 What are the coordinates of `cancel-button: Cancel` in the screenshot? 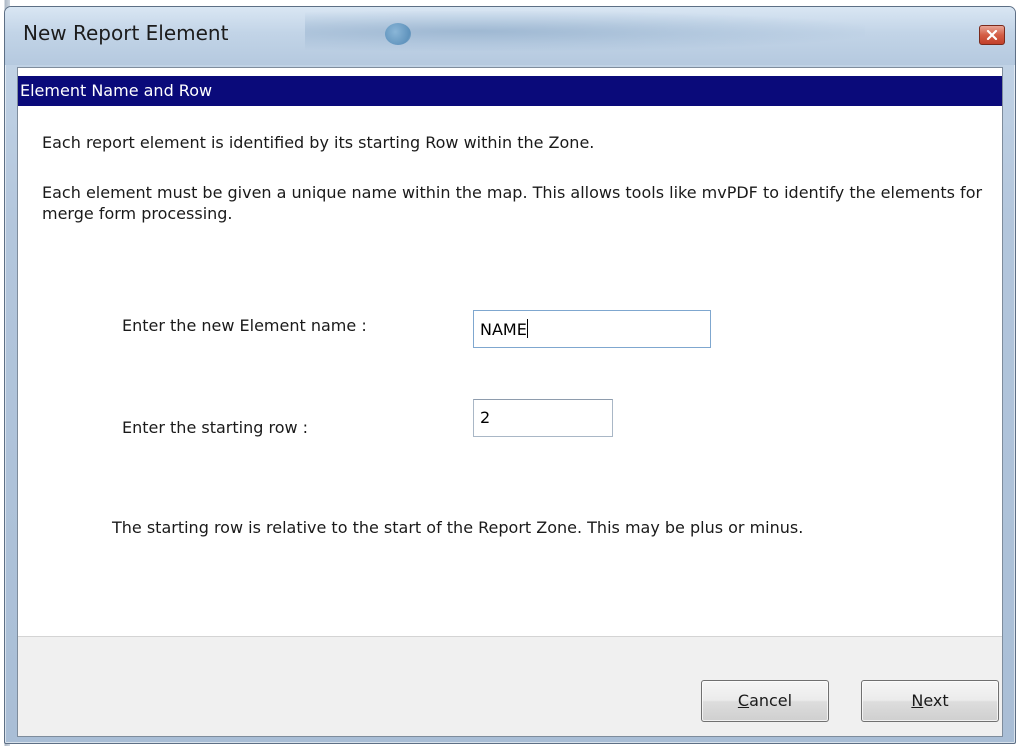 It's located at (765, 701).